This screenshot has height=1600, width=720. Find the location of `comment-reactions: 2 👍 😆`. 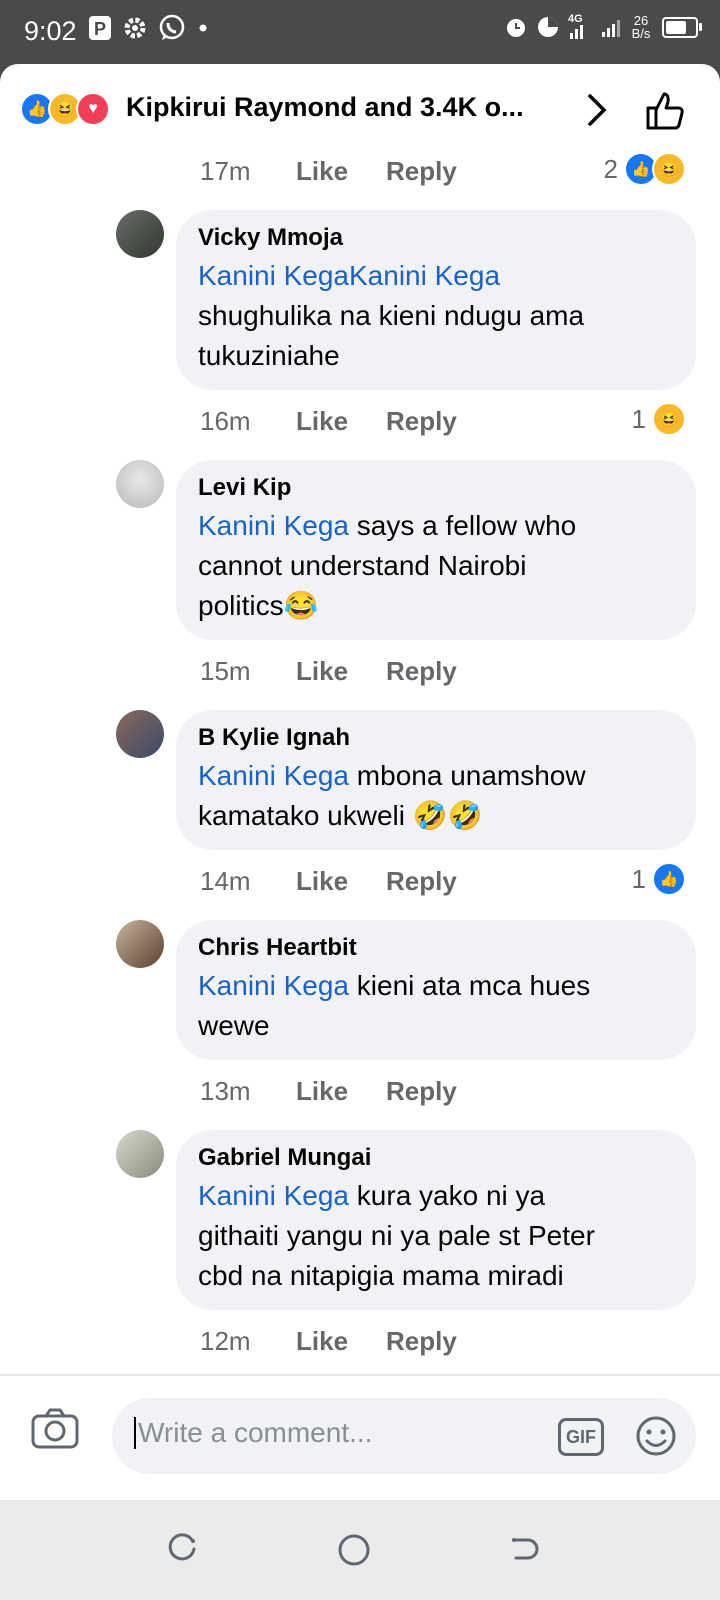

comment-reactions: 2 👍 😆 is located at coordinates (645, 169).